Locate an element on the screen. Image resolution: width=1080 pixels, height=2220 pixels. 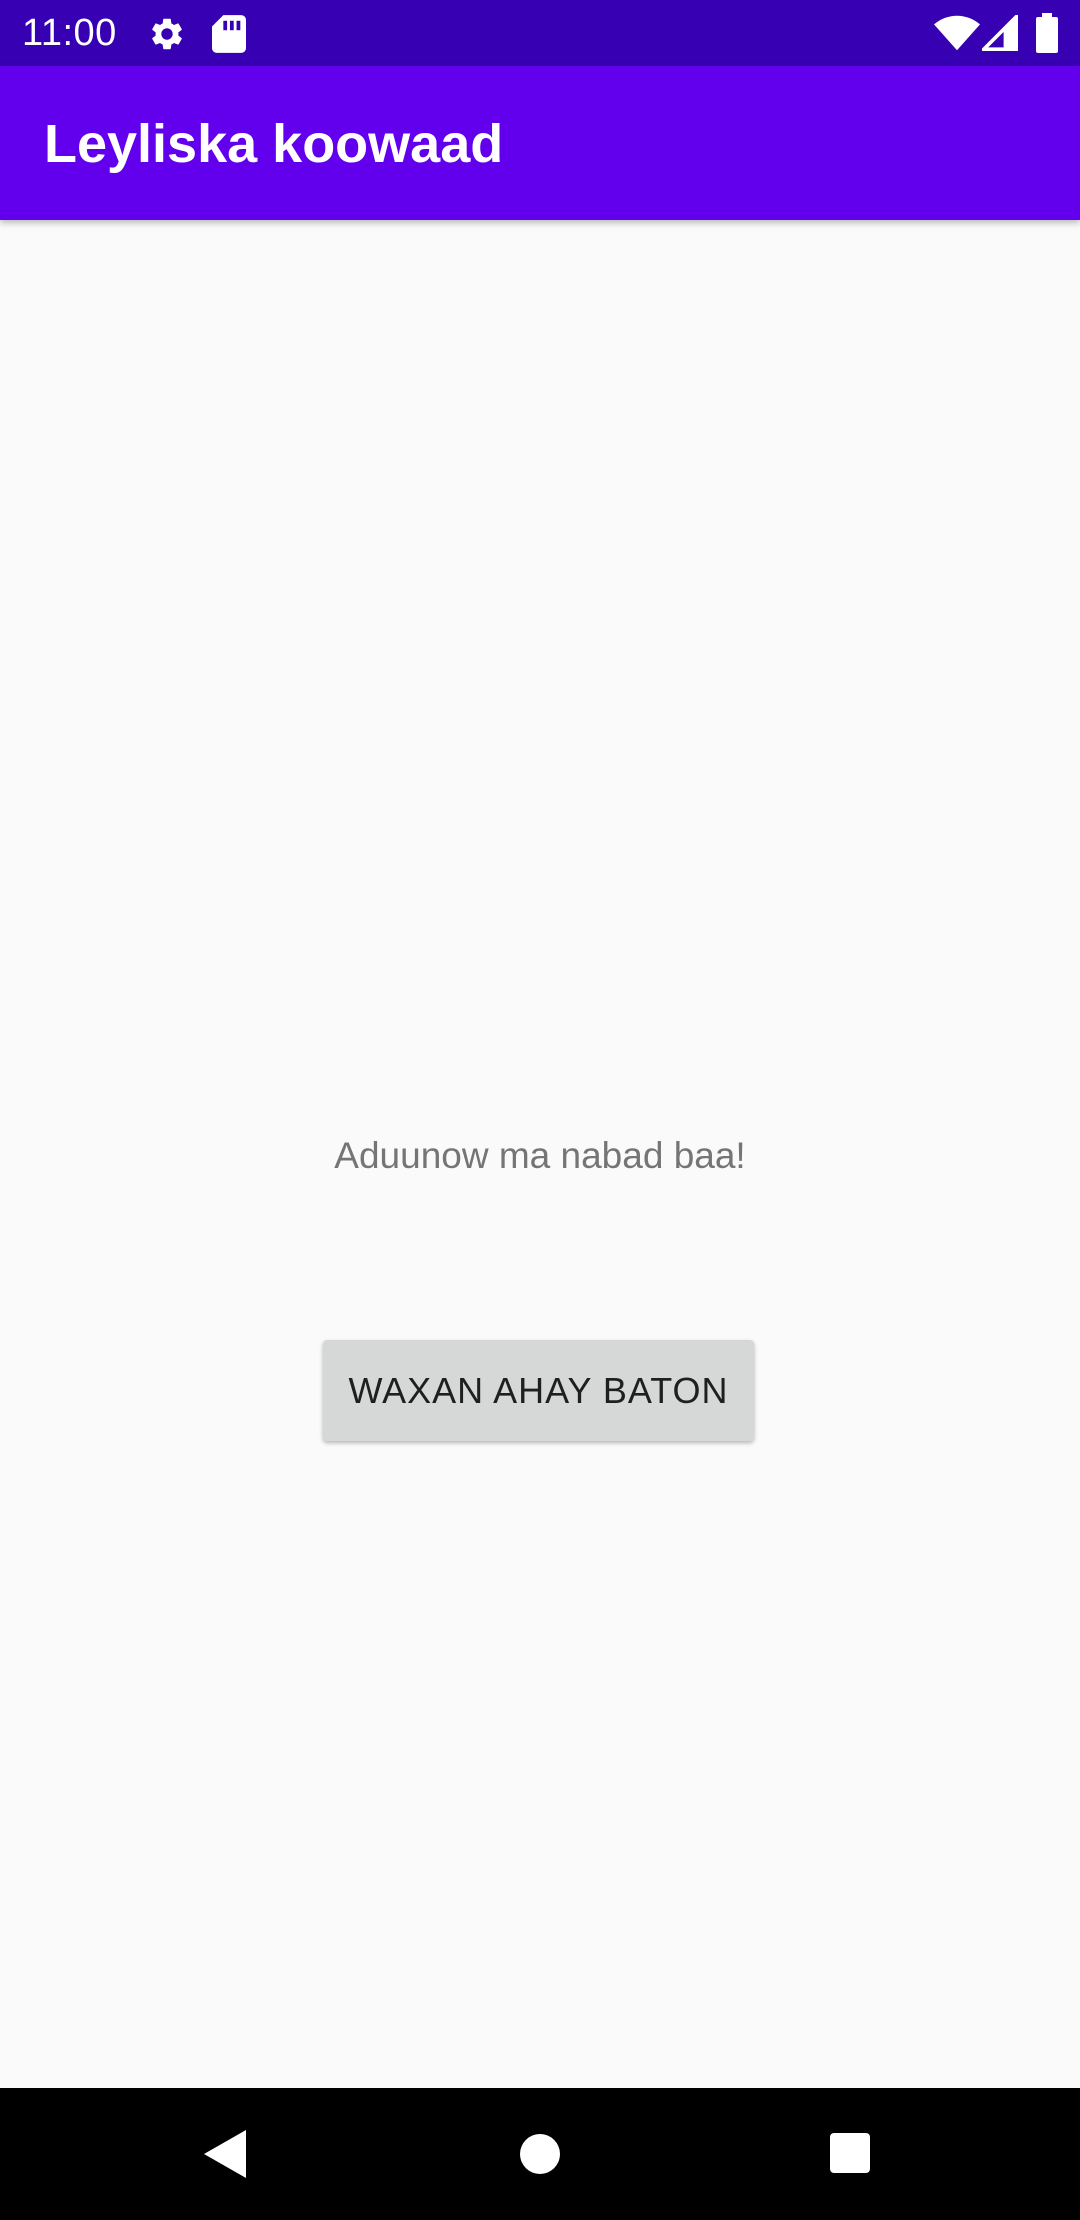
sd-card-icon is located at coordinates (229, 34).